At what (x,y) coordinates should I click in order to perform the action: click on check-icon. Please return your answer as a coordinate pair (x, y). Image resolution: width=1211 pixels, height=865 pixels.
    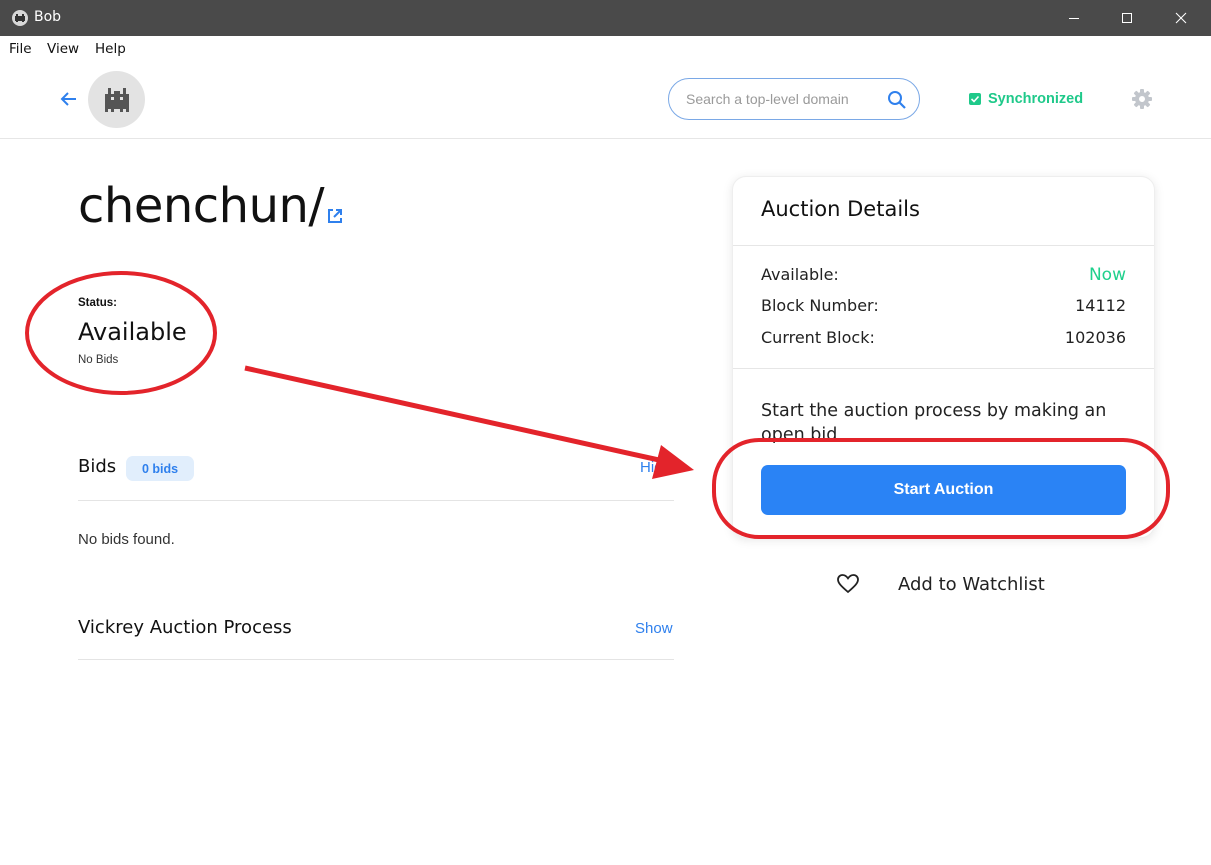
    Looking at the image, I should click on (975, 99).